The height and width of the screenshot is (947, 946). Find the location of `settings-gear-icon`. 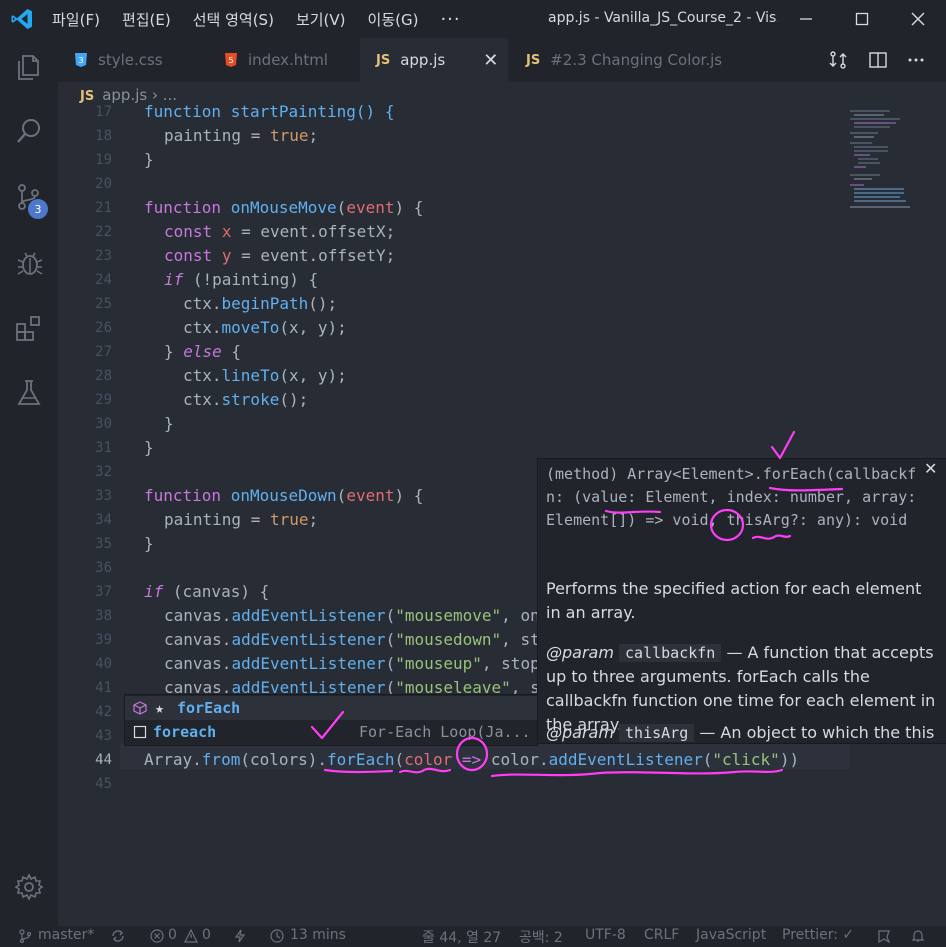

settings-gear-icon is located at coordinates (29, 887).